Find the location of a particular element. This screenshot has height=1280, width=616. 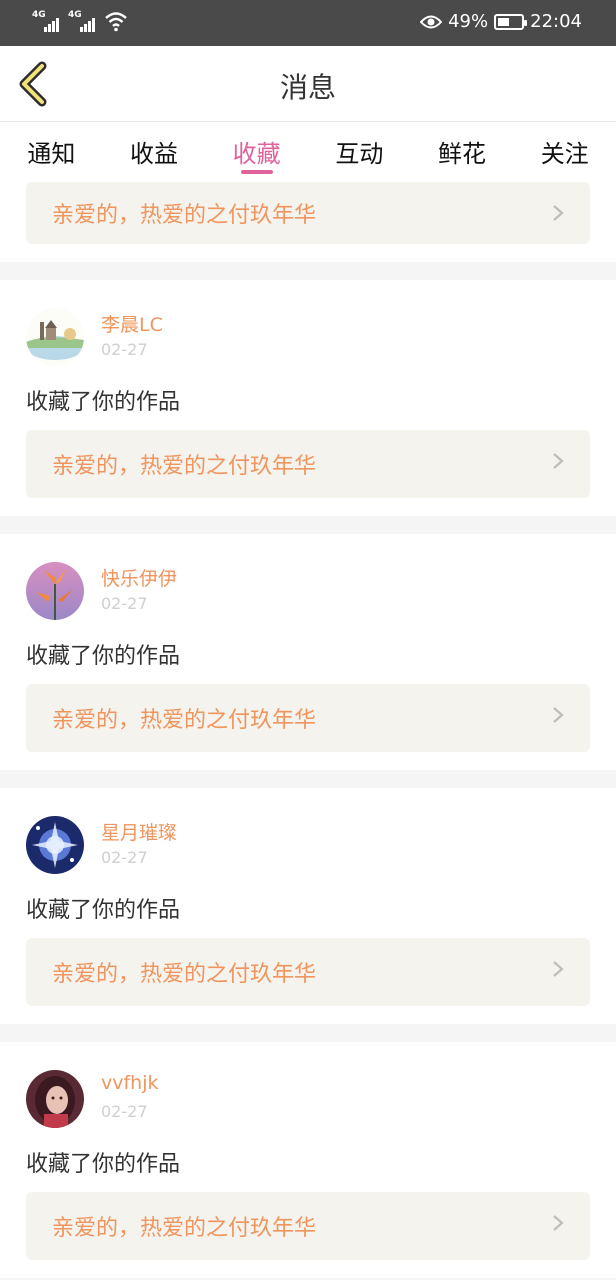

wifi-icon is located at coordinates (116, 22).